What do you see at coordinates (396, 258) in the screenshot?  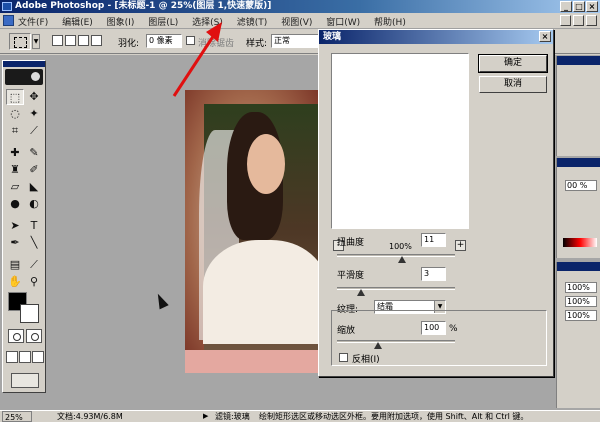 I see `distortion-slider` at bounding box center [396, 258].